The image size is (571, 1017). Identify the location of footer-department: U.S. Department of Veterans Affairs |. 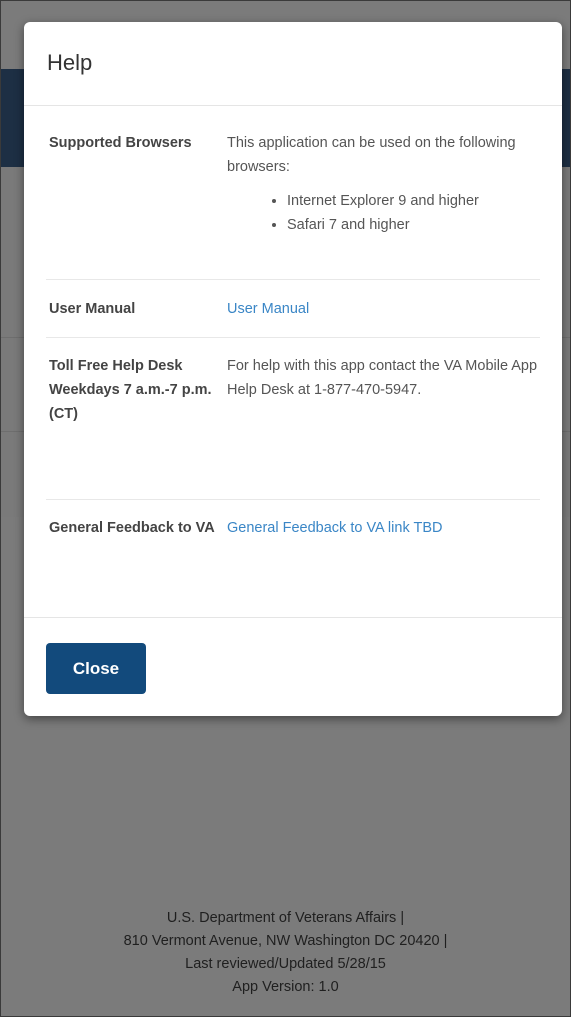
(285, 918).